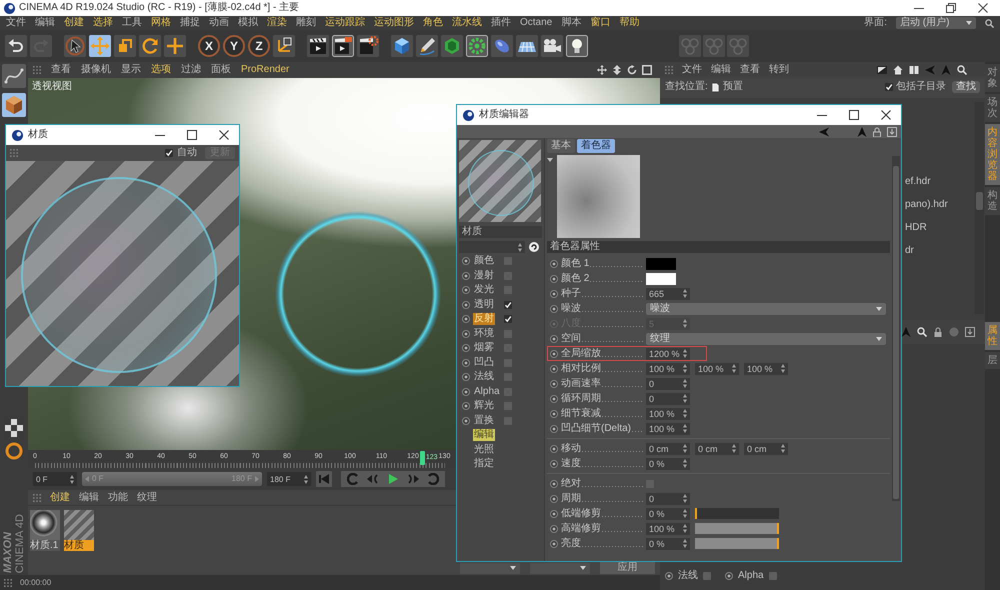  What do you see at coordinates (596, 146) in the screenshot?
I see `tab: 着色器` at bounding box center [596, 146].